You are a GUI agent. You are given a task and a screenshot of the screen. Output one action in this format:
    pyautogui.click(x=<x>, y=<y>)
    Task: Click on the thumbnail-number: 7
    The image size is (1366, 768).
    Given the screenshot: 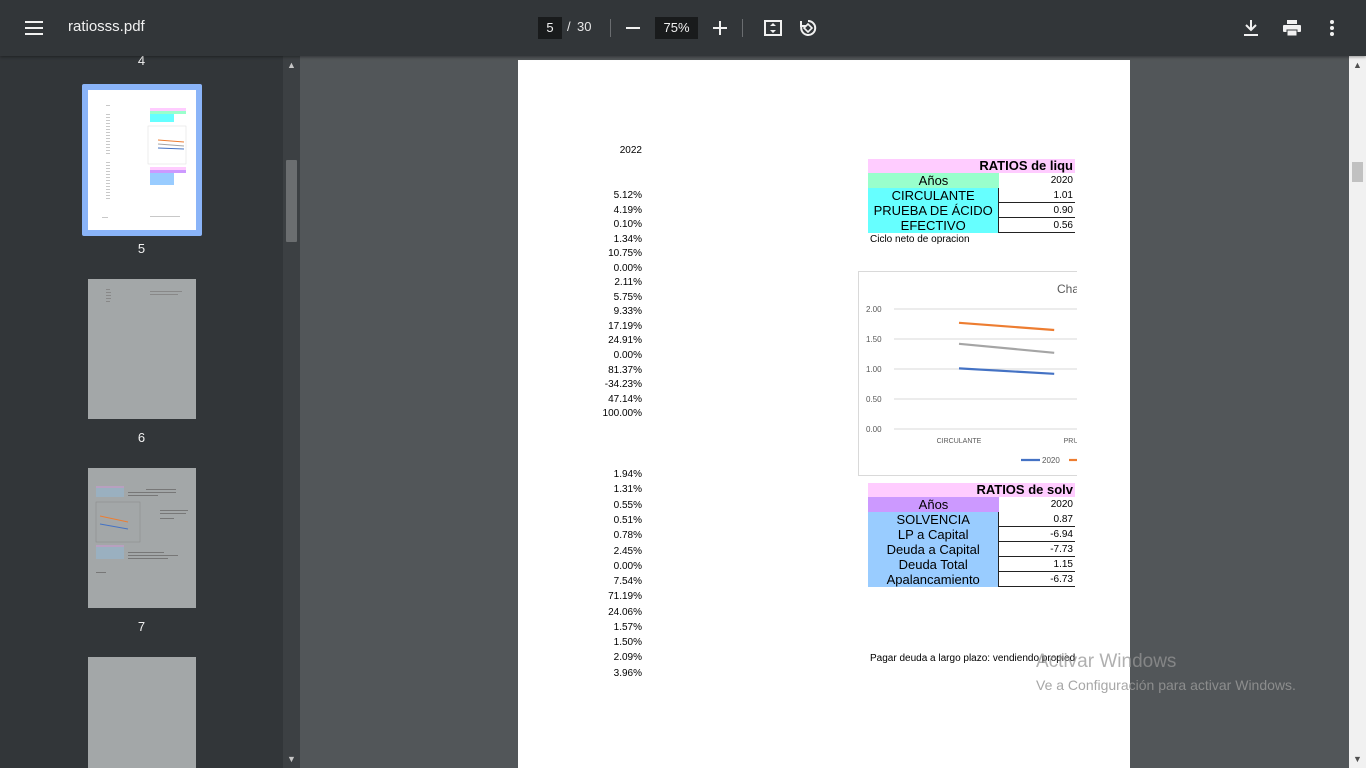 What is the action you would take?
    pyautogui.click(x=141, y=626)
    